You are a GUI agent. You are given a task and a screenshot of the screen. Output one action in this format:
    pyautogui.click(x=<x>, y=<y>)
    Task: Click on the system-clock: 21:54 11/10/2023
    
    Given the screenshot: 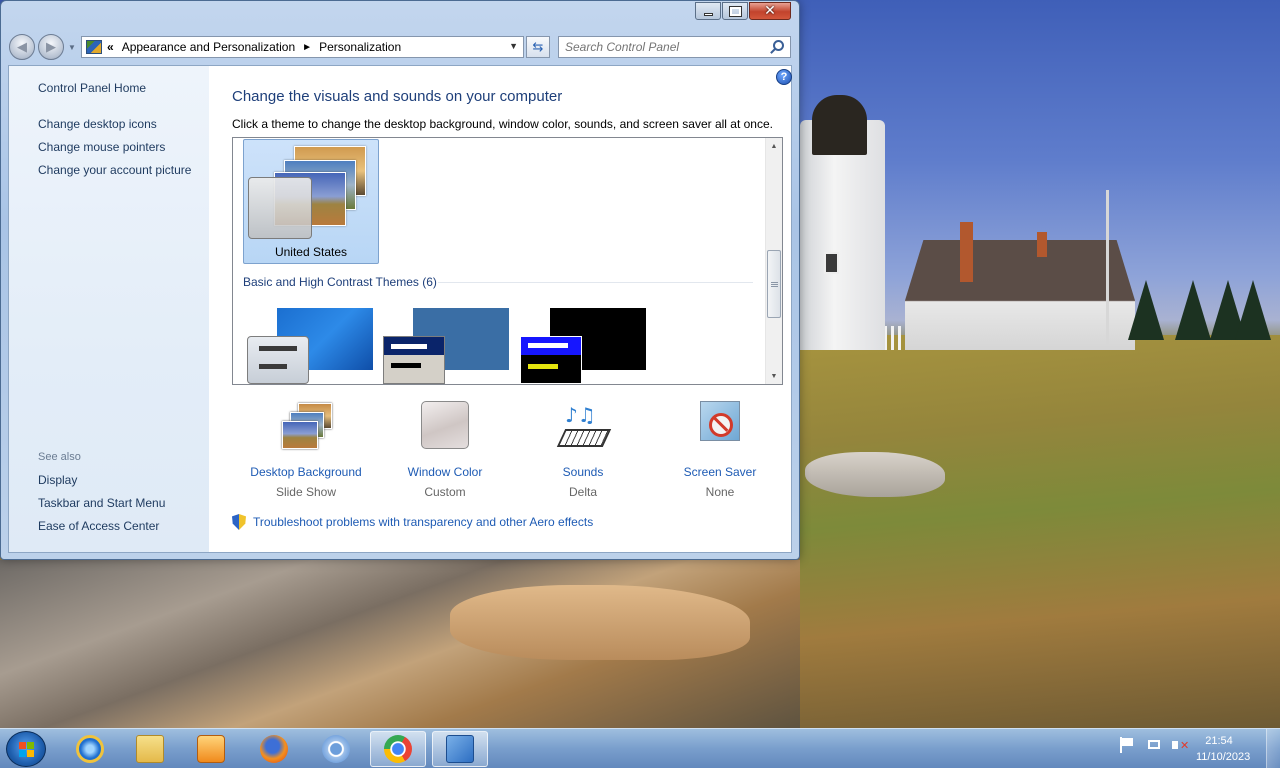 What is the action you would take?
    pyautogui.click(x=1223, y=749)
    